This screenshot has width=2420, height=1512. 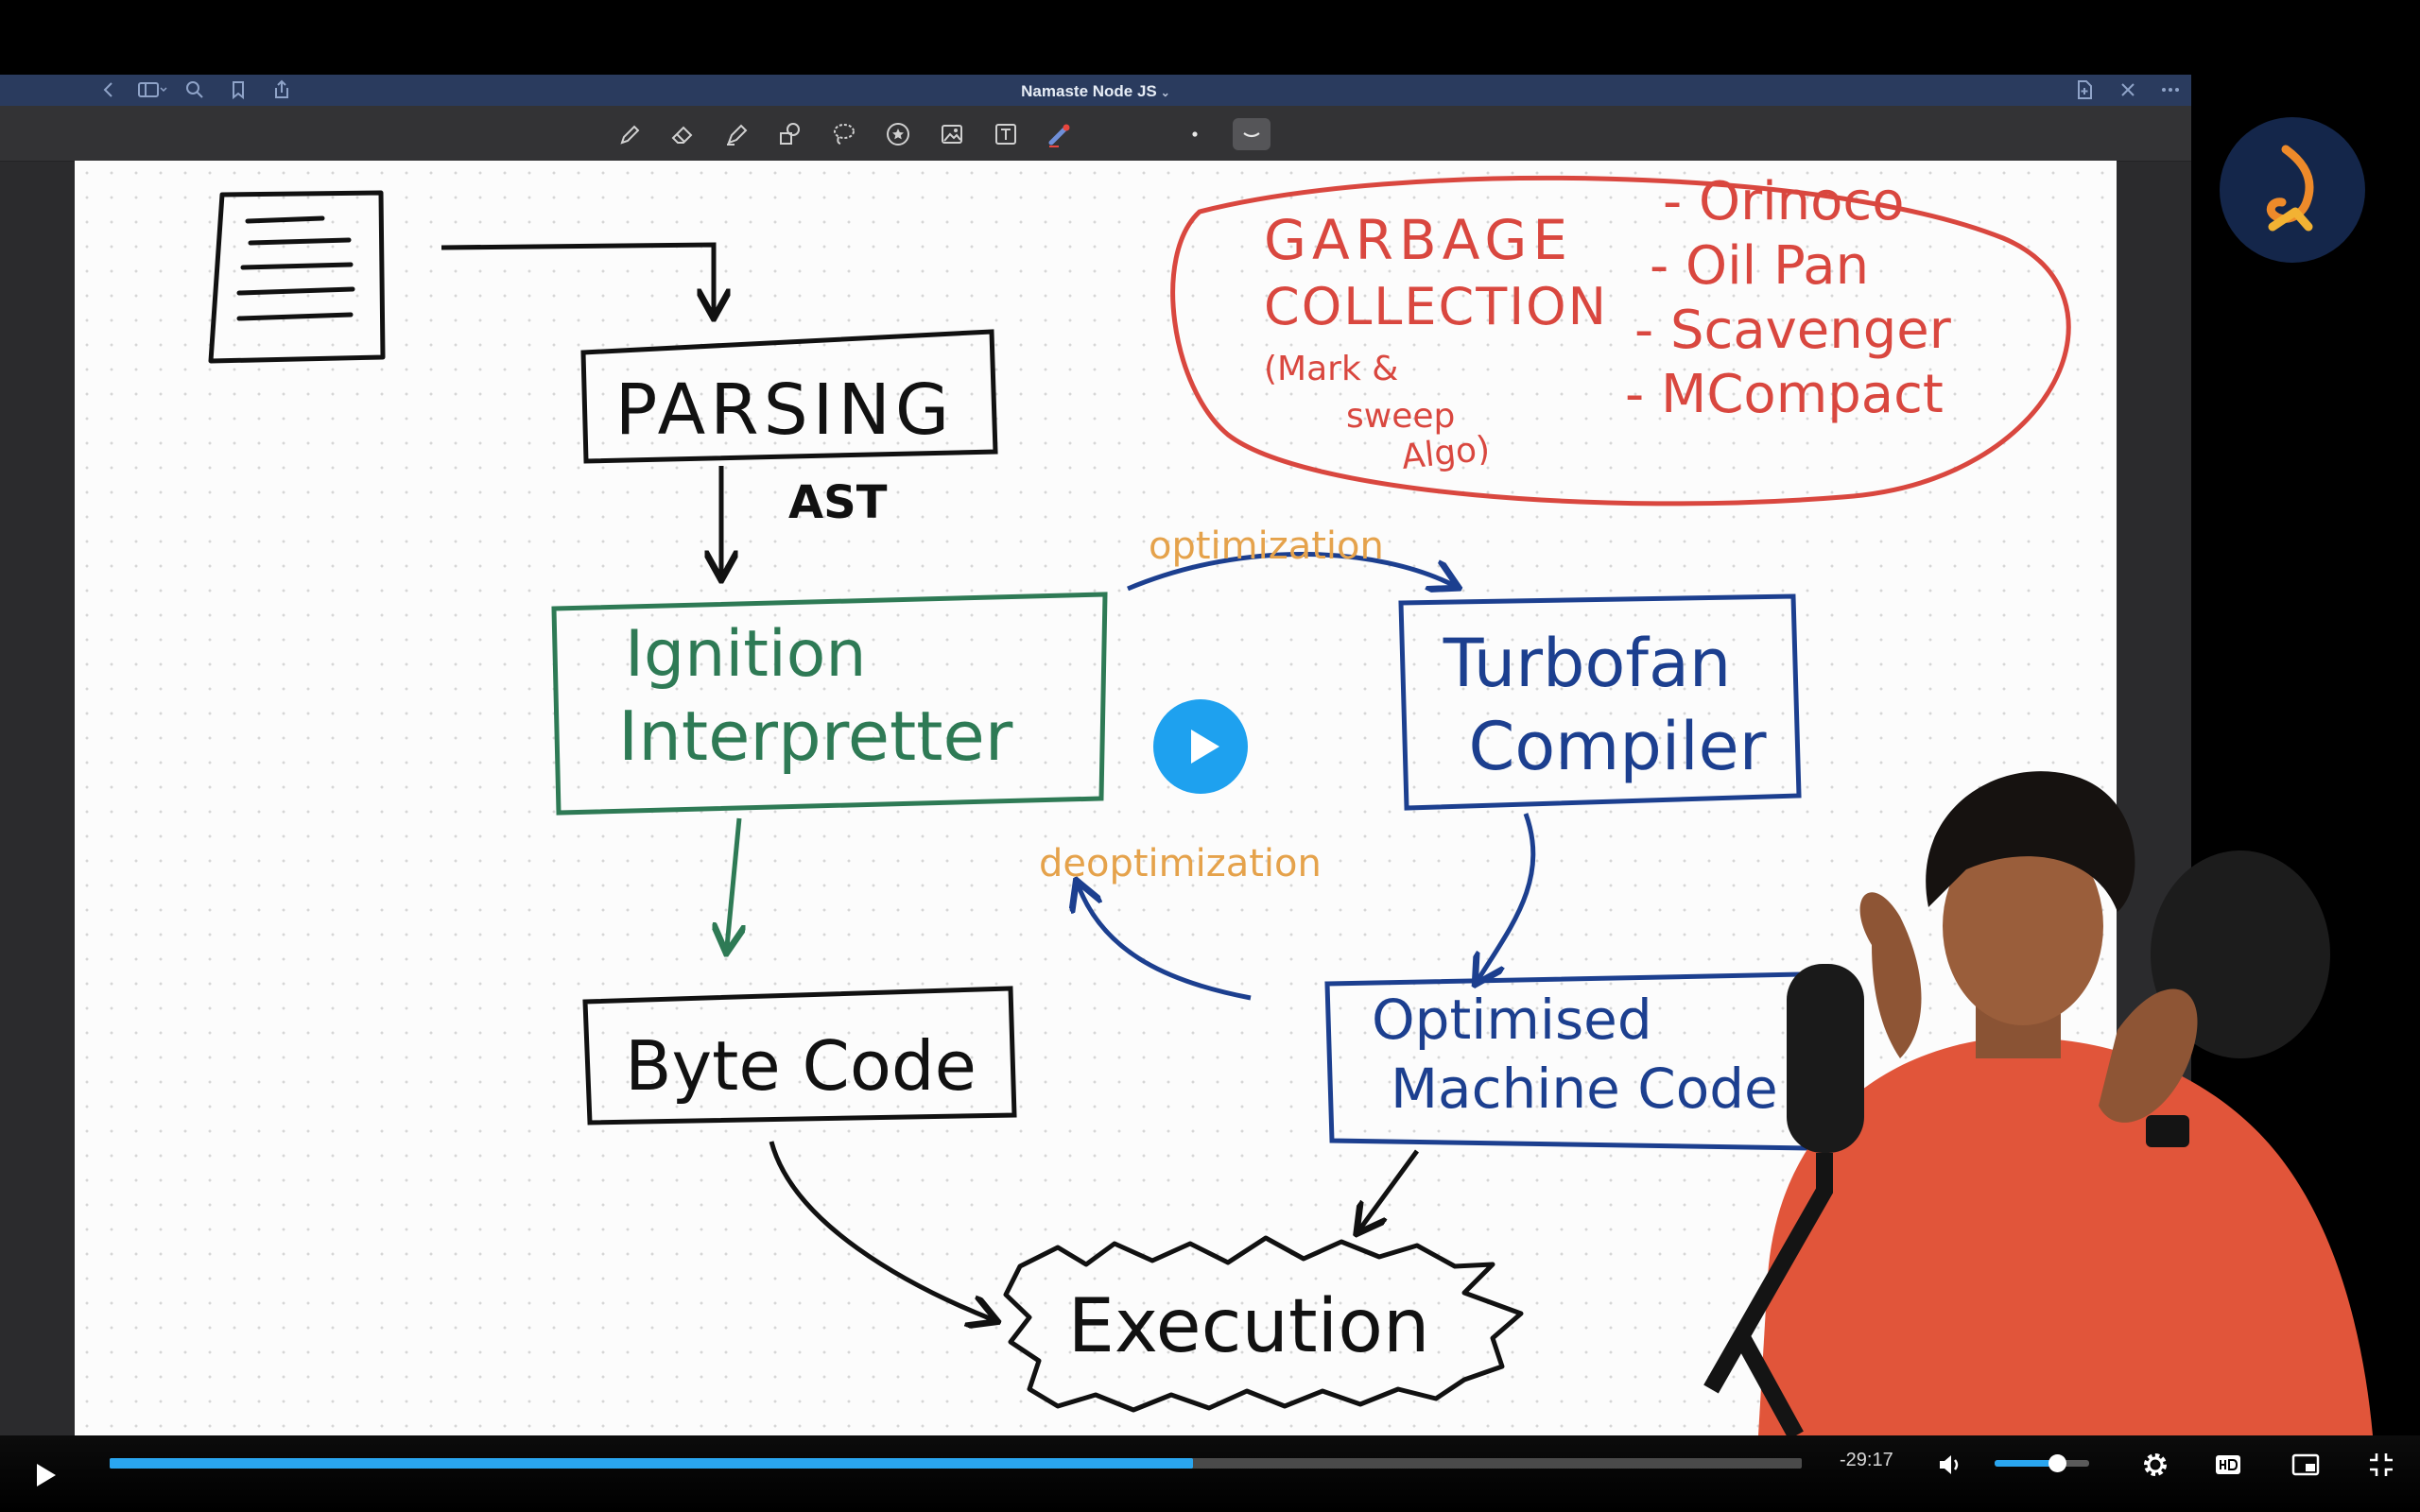 I want to click on gc-item: - Scavenger, so click(x=1793, y=330).